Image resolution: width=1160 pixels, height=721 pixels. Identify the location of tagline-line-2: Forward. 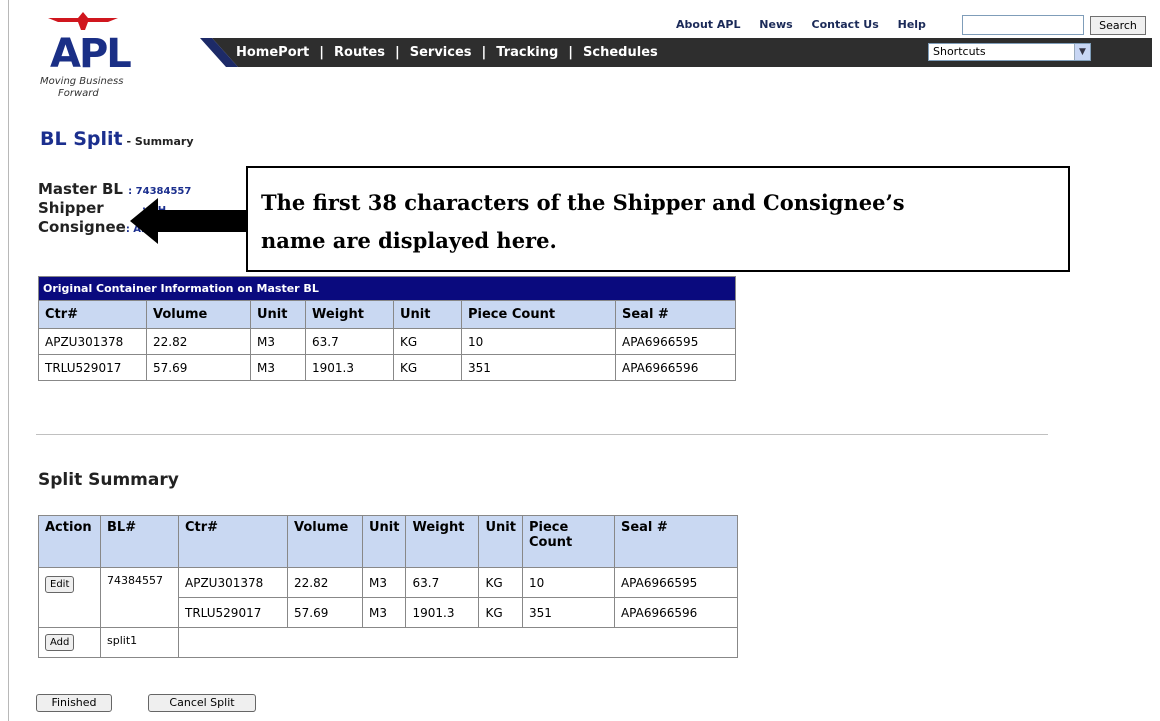
(78, 93).